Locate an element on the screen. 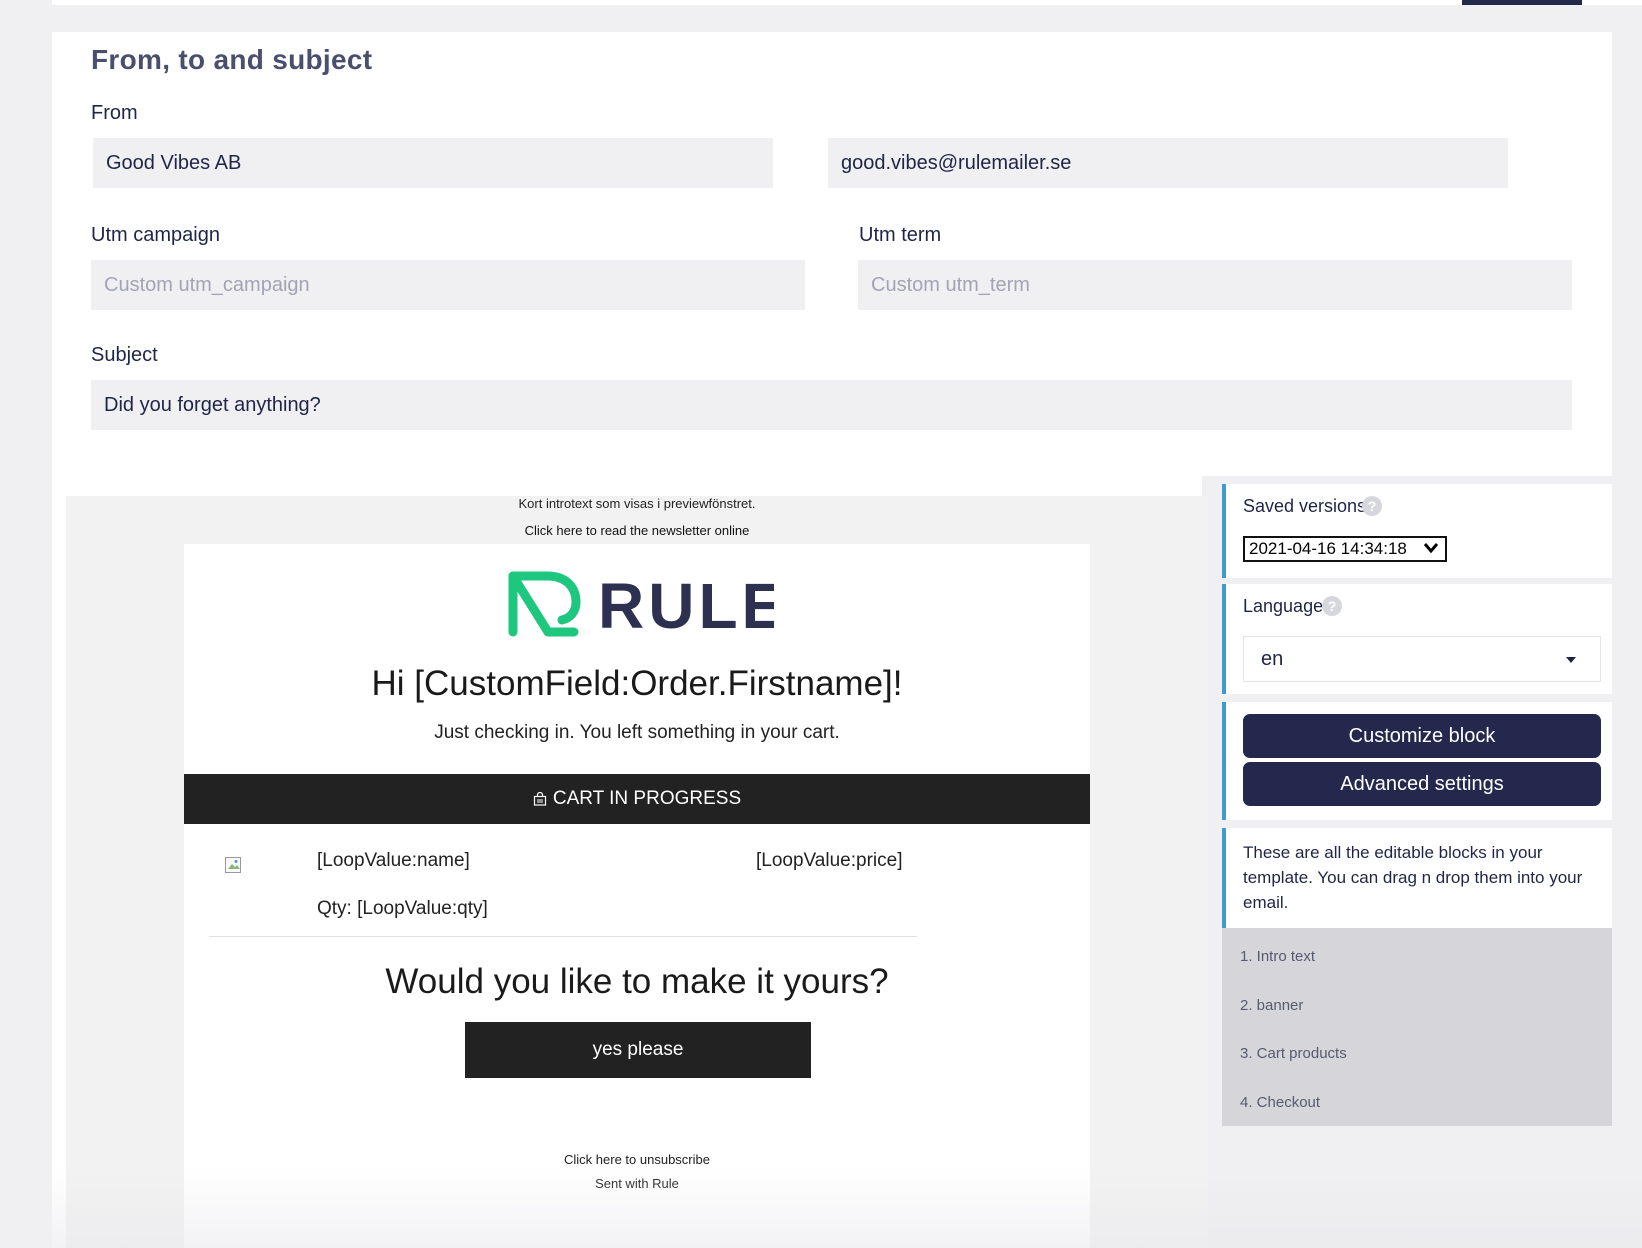  read-online-link: Click here to read the newsletter online is located at coordinates (637, 530).